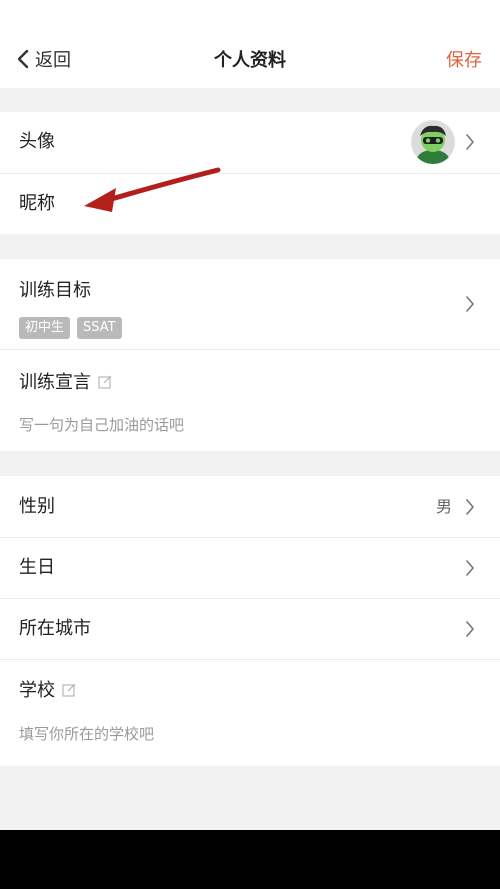  I want to click on save-button: 保存, so click(464, 61).